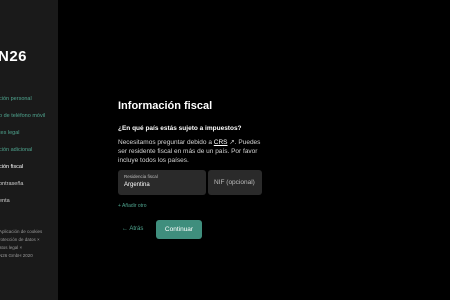  Describe the element at coordinates (5, 201) in the screenshot. I see `step-account: enta` at that location.